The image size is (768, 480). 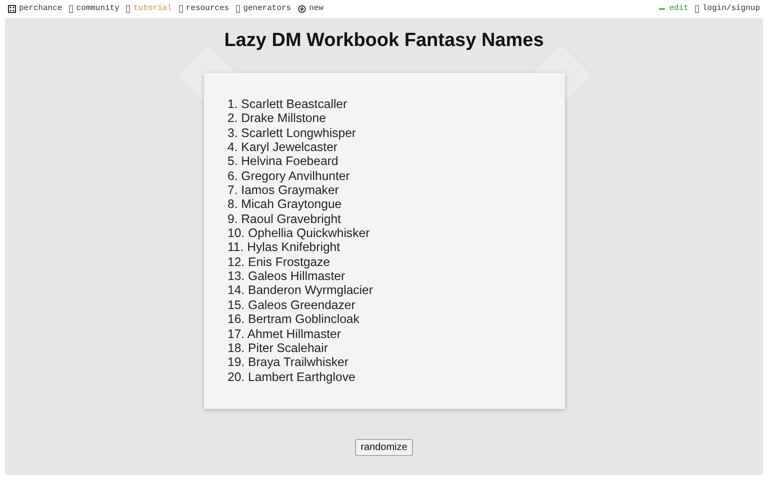 What do you see at coordinates (204, 8) in the screenshot?
I see `nav-link: resources` at bounding box center [204, 8].